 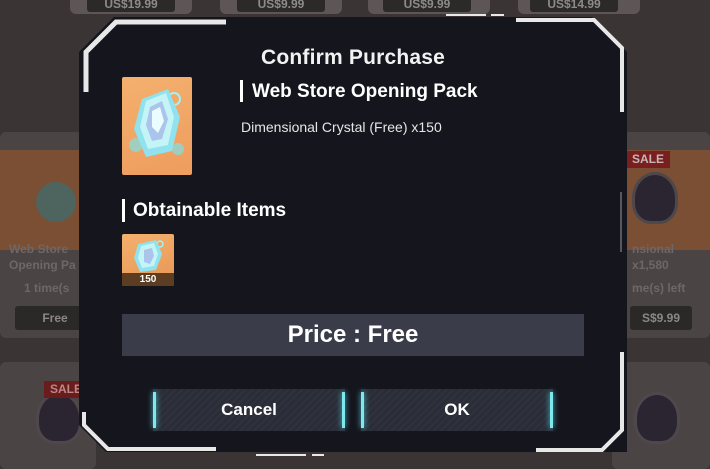 I want to click on crystal-icon, so click(x=56, y=202).